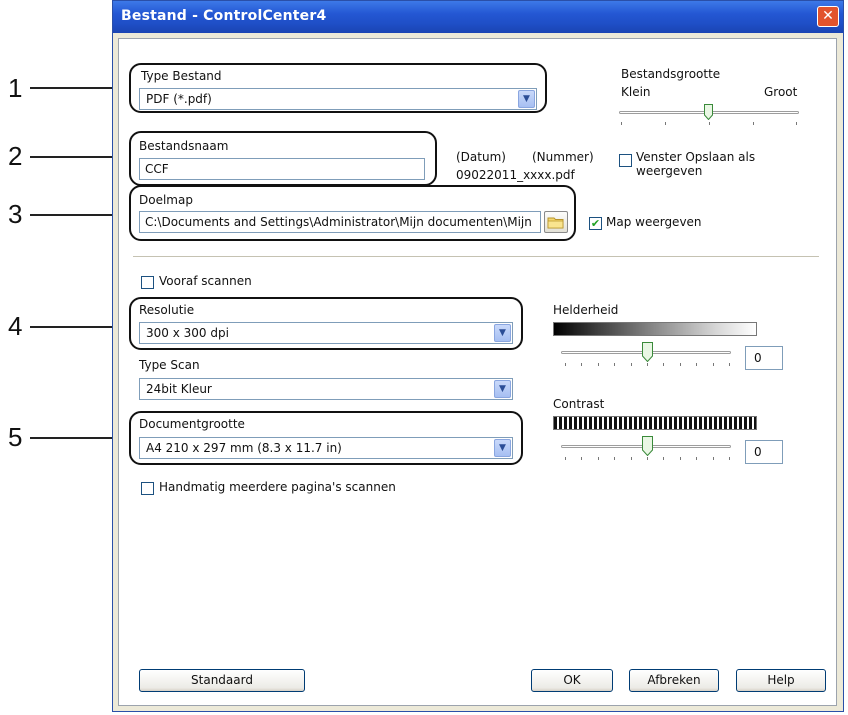 The image size is (848, 715). What do you see at coordinates (781, 92) in the screenshot?
I see `file-size-max-label: Groot` at bounding box center [781, 92].